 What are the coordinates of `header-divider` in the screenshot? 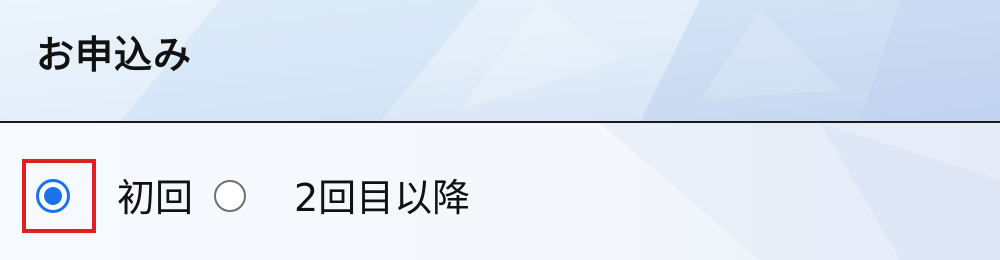 It's located at (500, 122).